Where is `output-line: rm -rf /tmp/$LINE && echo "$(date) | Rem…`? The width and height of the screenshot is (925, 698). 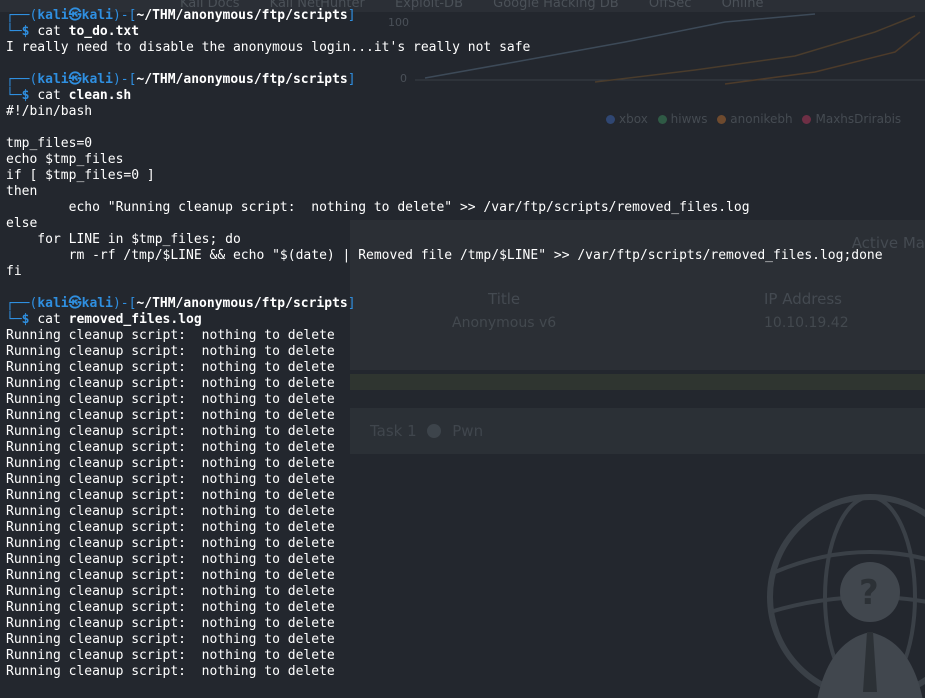
output-line: rm -rf /tmp/$LINE && echo "$(date) | Rem… is located at coordinates (444, 255).